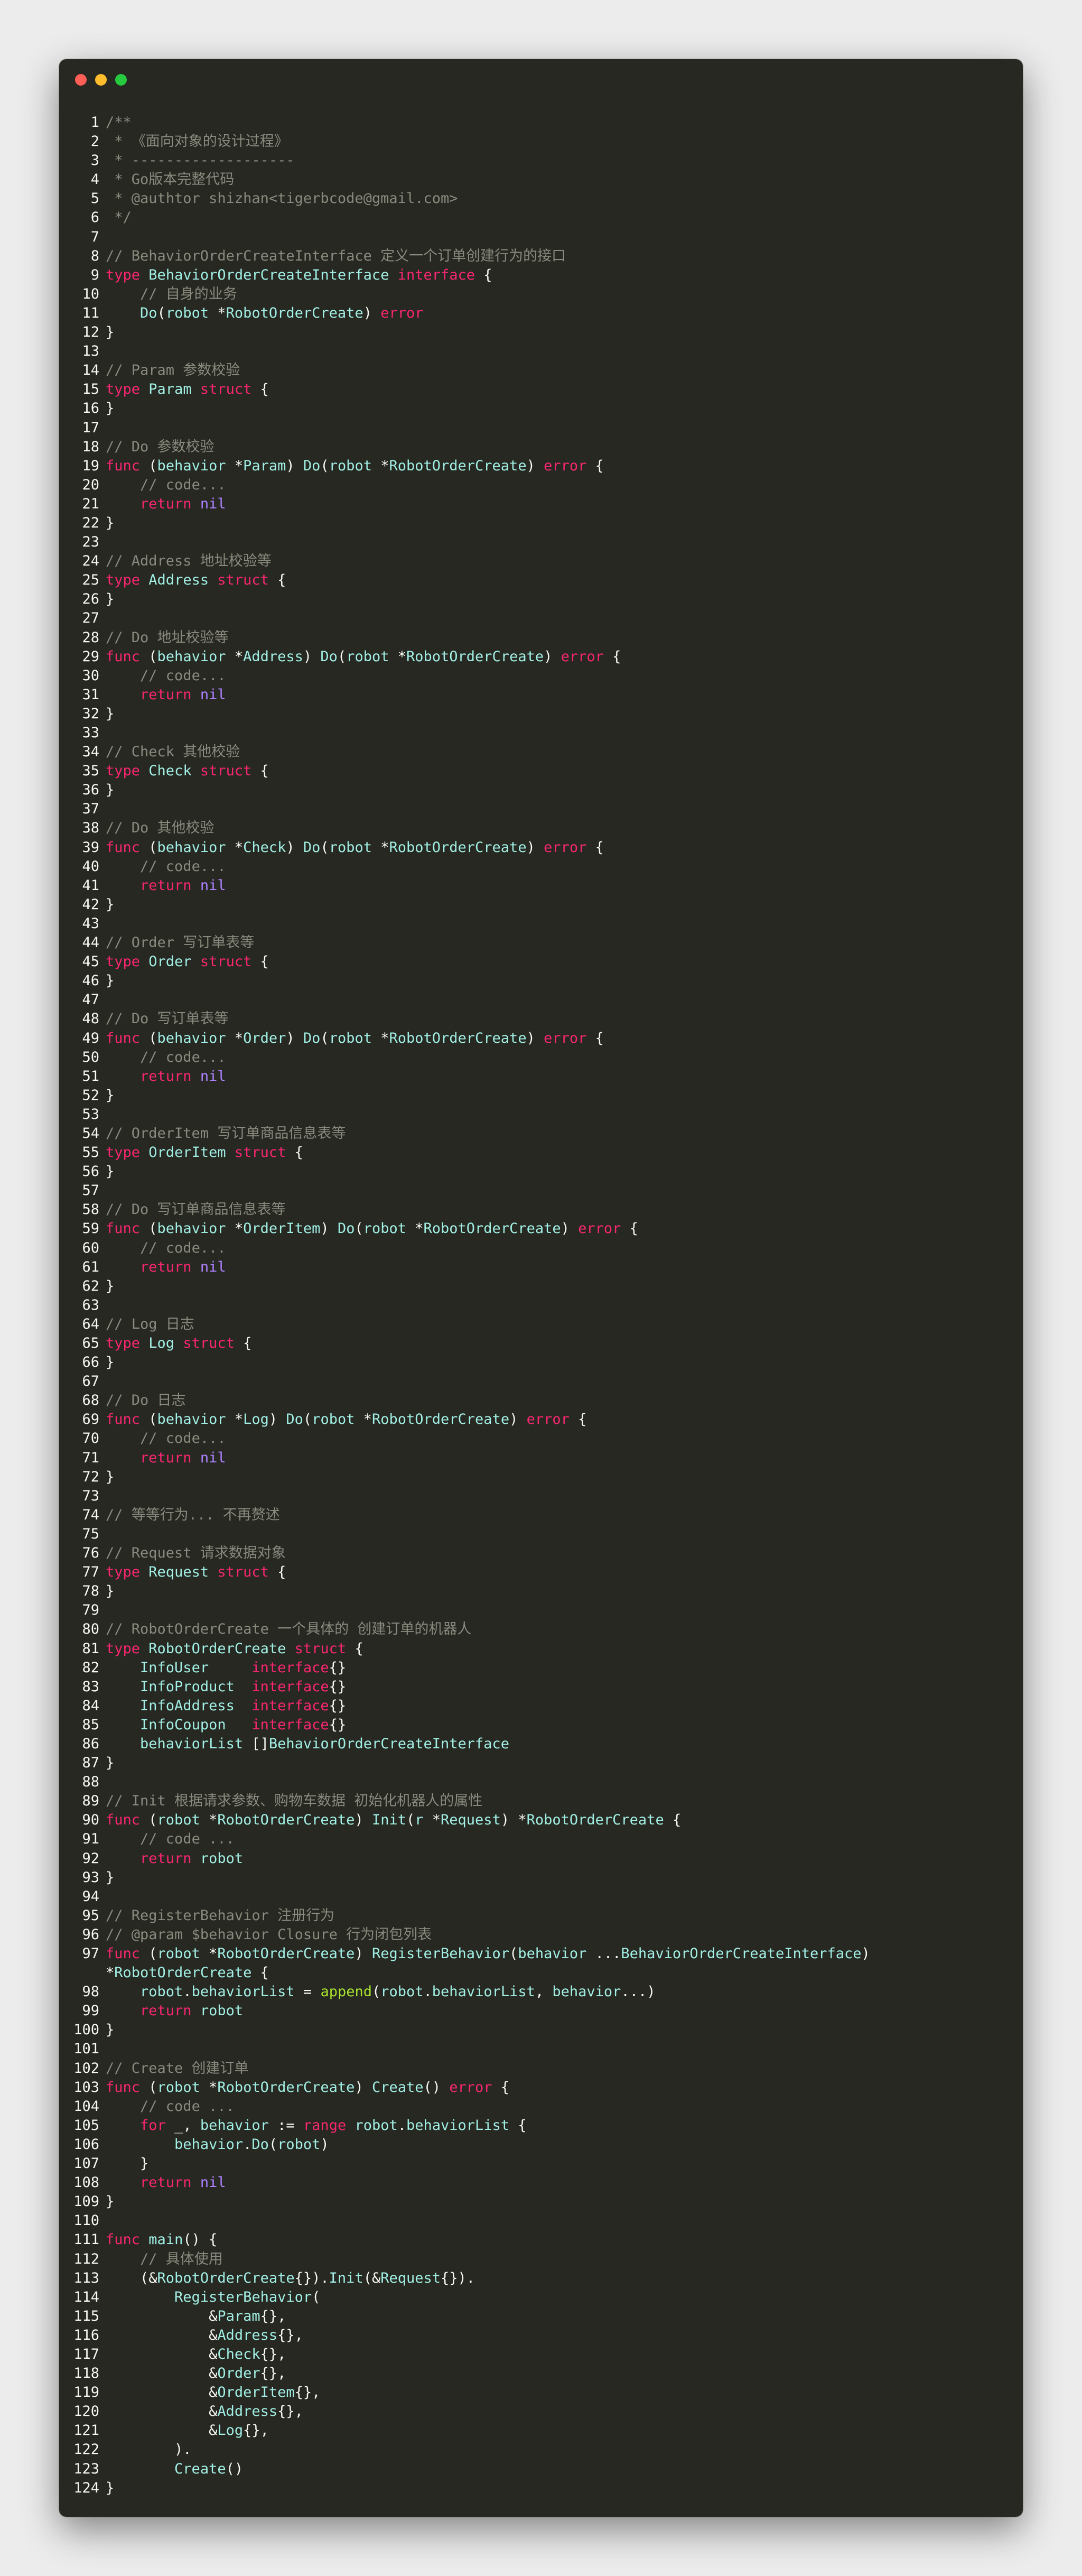 This screenshot has height=2576, width=1082. Describe the element at coordinates (86, 2221) in the screenshot. I see `line-number: 110` at that location.